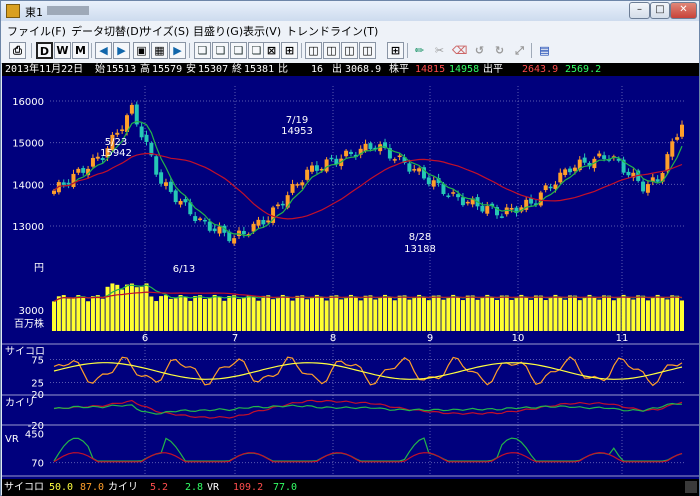 The width and height of the screenshot is (700, 496). I want to click on daily-button: D, so click(44, 50).